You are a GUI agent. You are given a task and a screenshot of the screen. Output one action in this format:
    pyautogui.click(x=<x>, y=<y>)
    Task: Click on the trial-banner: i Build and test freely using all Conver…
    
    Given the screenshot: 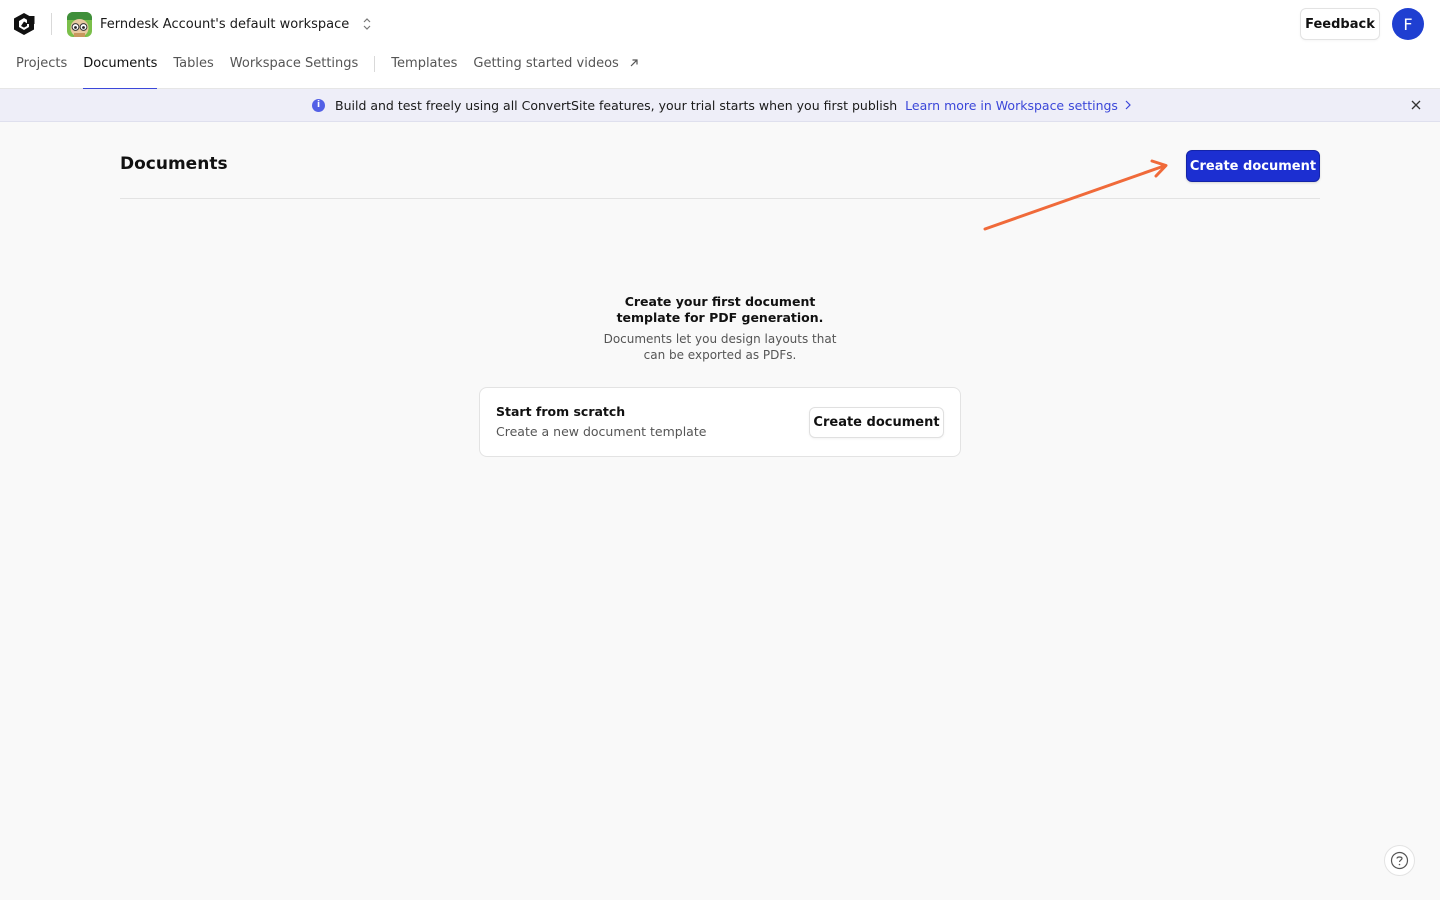 What is the action you would take?
    pyautogui.click(x=720, y=105)
    